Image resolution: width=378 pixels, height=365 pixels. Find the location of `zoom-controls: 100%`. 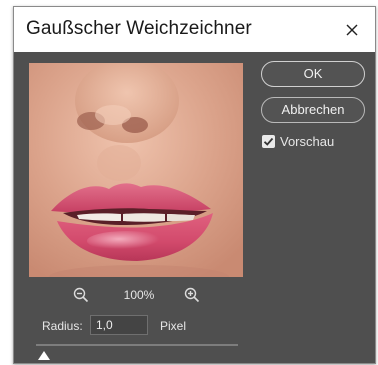

zoom-controls: 100% is located at coordinates (136, 295).